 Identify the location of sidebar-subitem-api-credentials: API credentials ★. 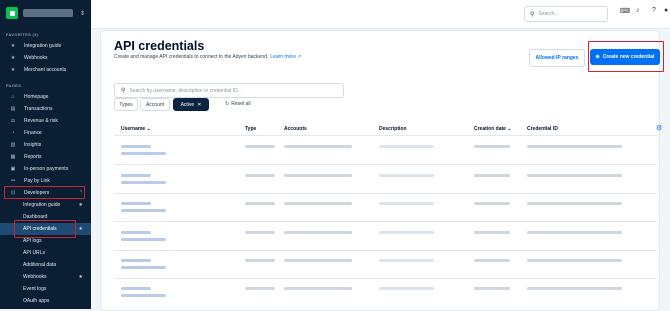
(45, 229).